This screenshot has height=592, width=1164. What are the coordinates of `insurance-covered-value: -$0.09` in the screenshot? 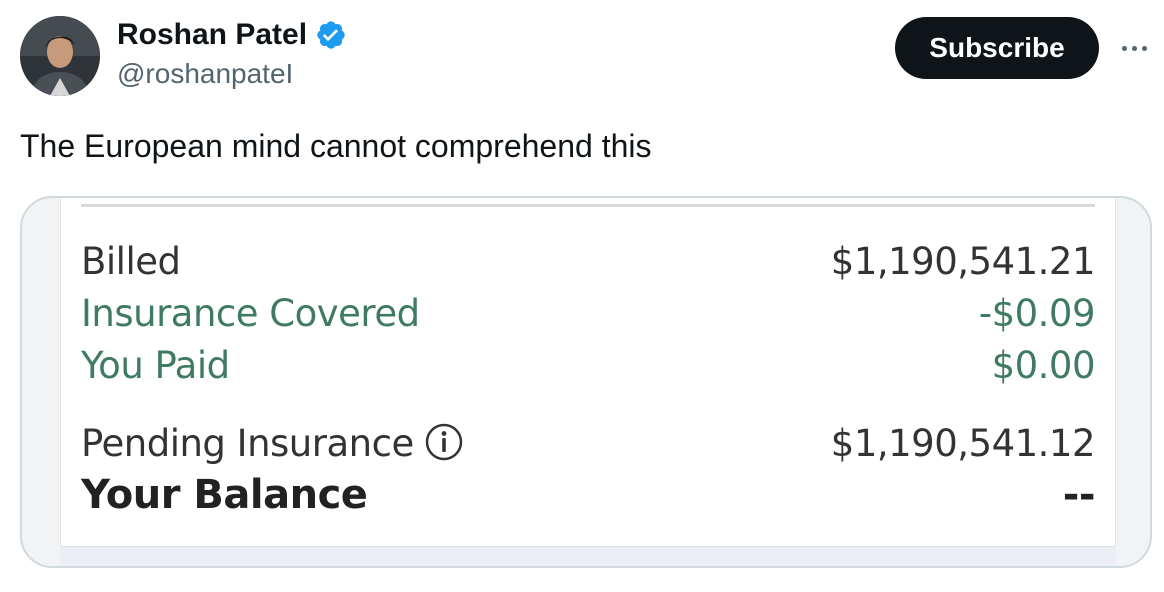 It's located at (1037, 313).